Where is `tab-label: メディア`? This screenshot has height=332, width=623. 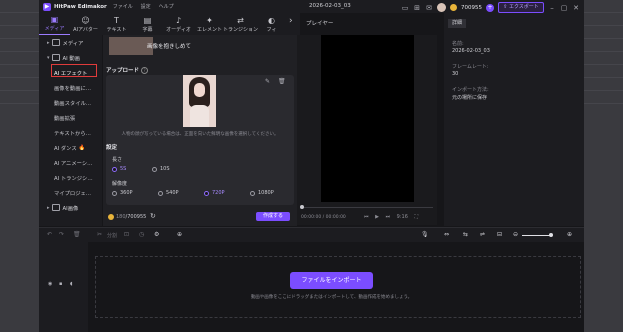
tab-label: メディア is located at coordinates (54, 29).